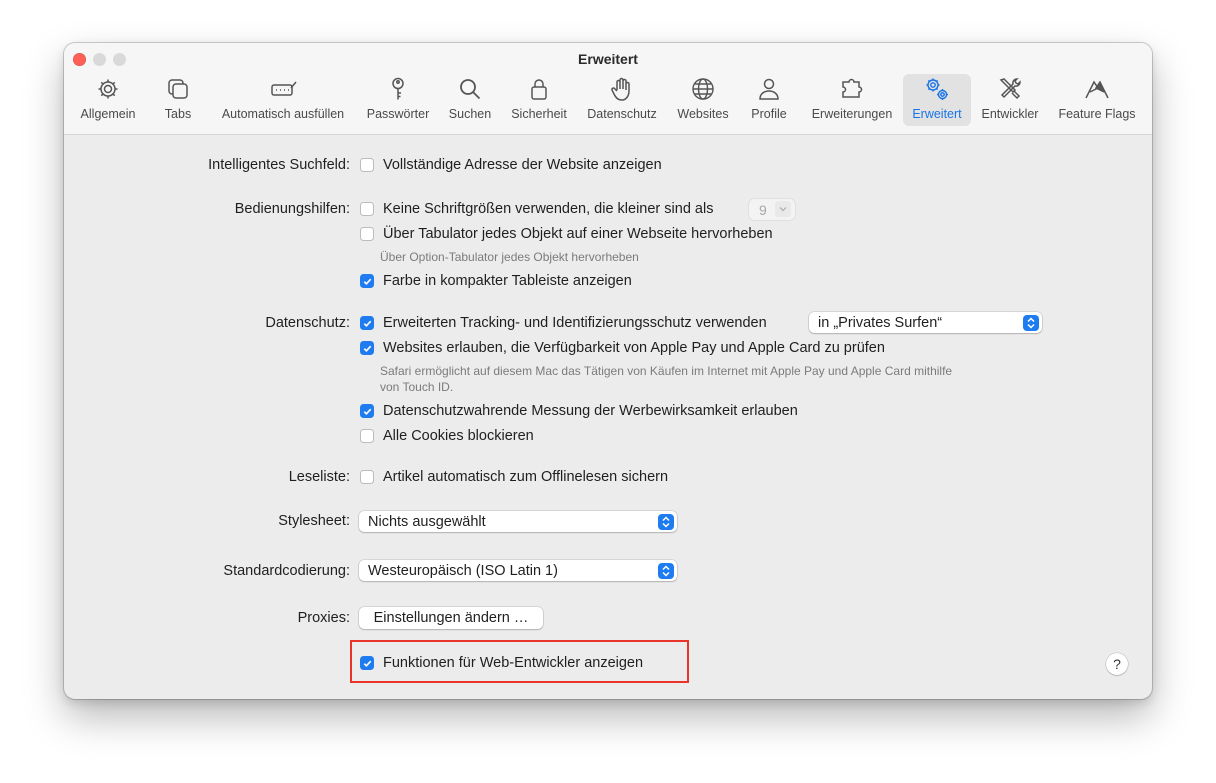 The height and width of the screenshot is (783, 1216). Describe the element at coordinates (463, 570) in the screenshot. I see `encoding-value: Westeuropäisch (ISO Latin 1)` at that location.